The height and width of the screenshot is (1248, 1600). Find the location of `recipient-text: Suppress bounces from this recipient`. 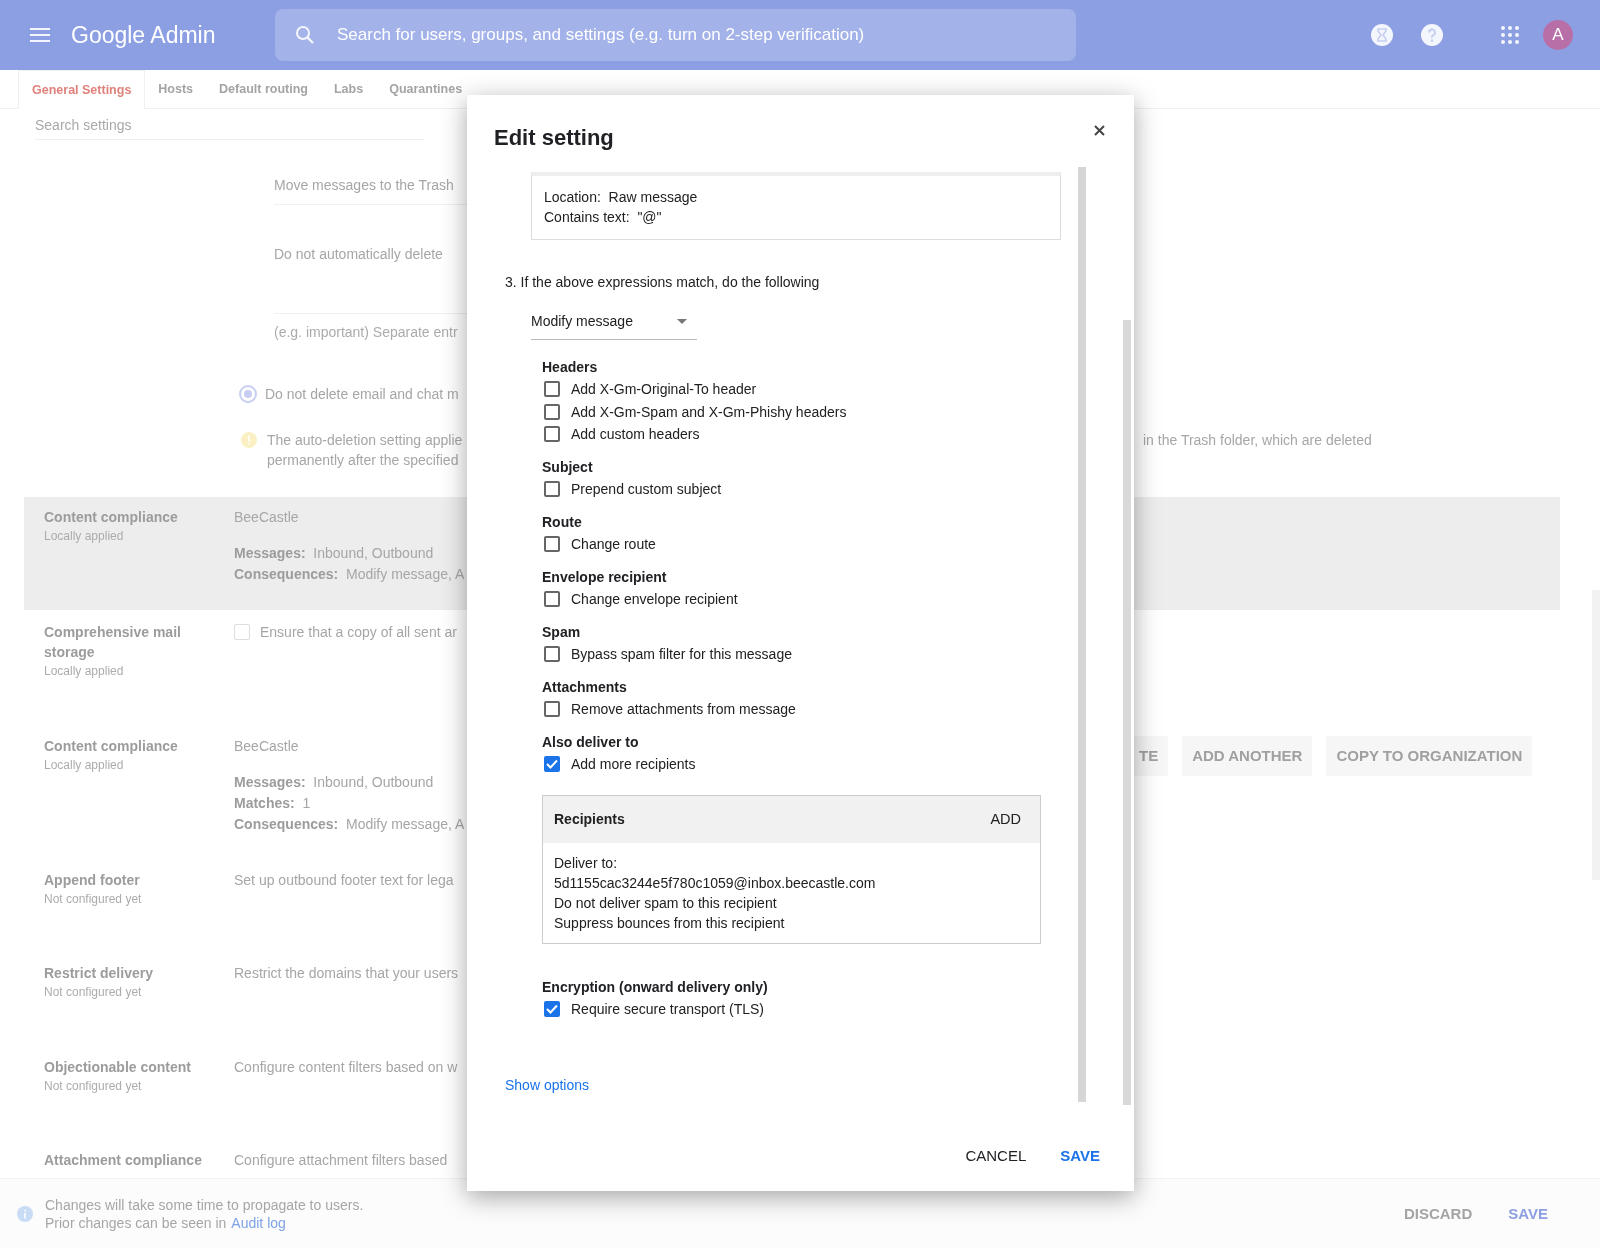

recipient-text: Suppress bounces from this recipient is located at coordinates (670, 923).